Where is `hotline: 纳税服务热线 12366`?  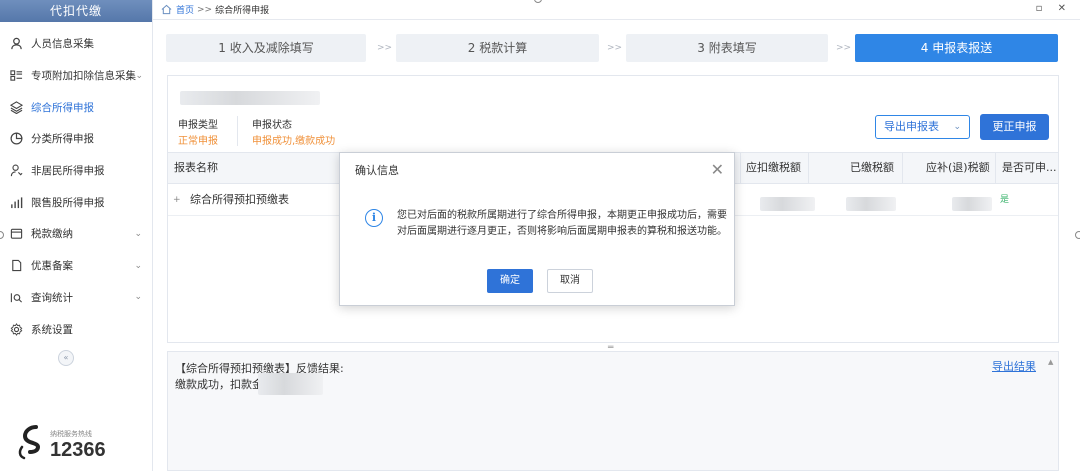 hotline: 纳税服务热线 12366 is located at coordinates (61, 443).